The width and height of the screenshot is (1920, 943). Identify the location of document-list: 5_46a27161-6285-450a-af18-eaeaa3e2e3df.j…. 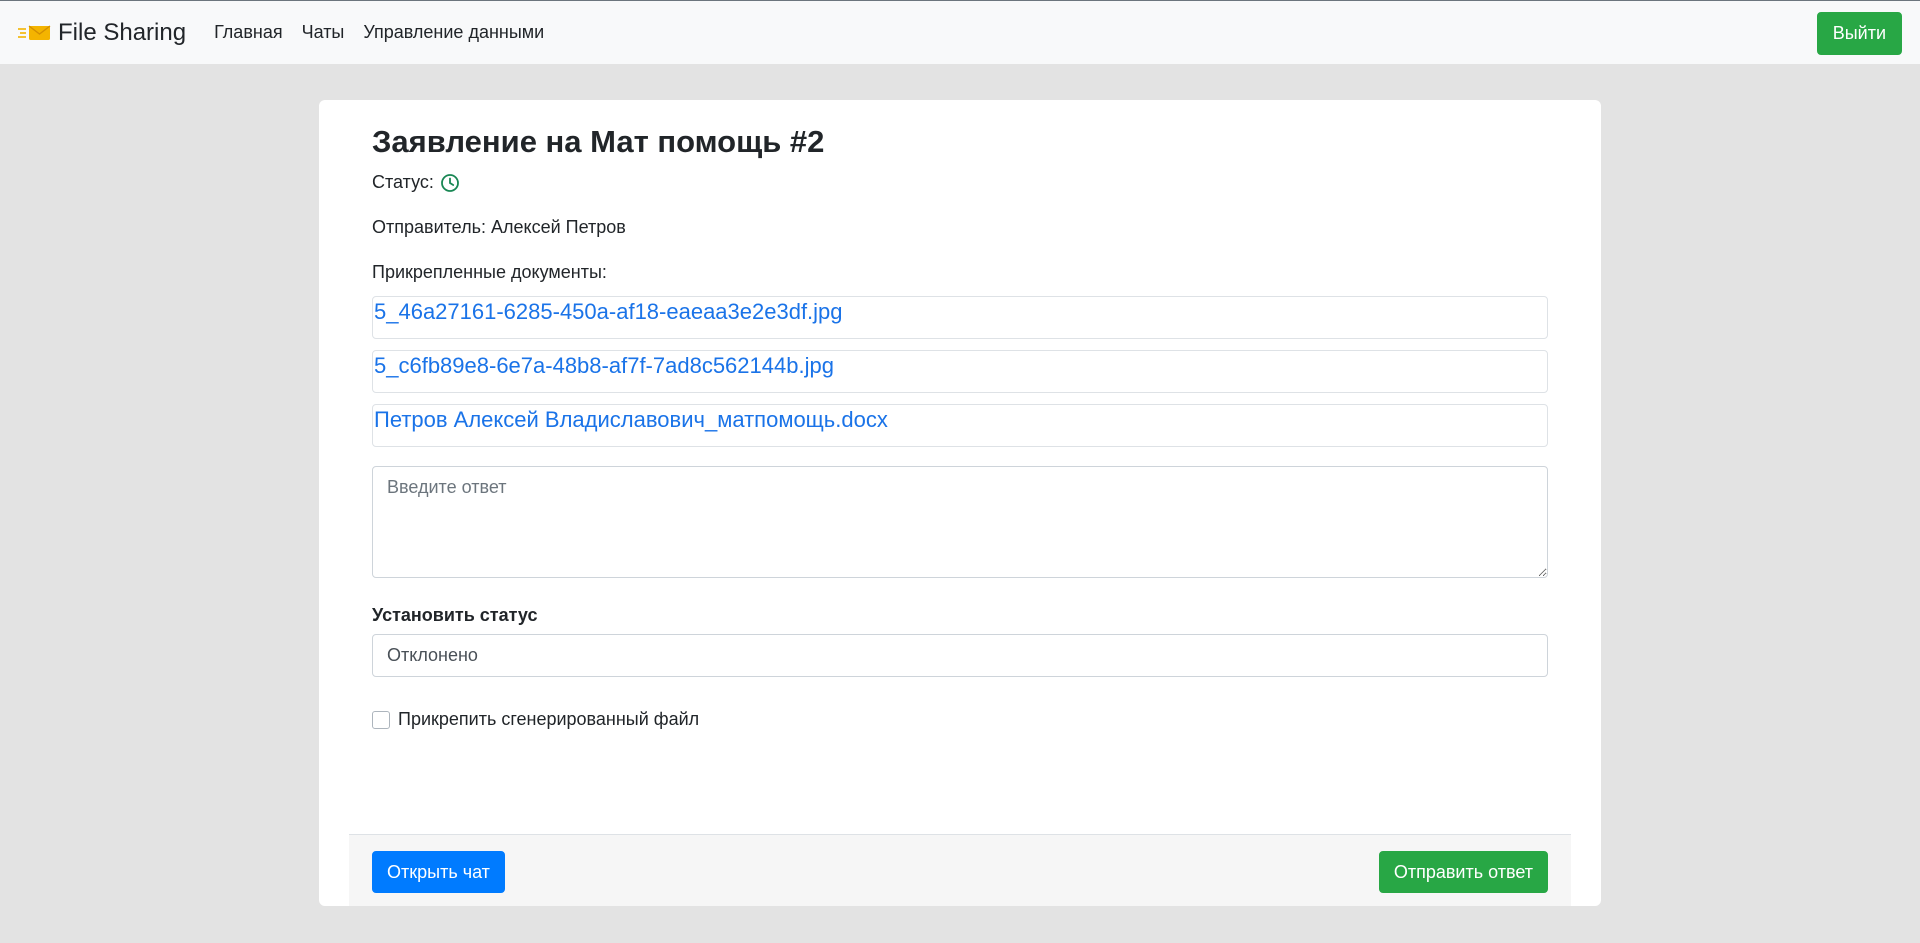
(960, 377).